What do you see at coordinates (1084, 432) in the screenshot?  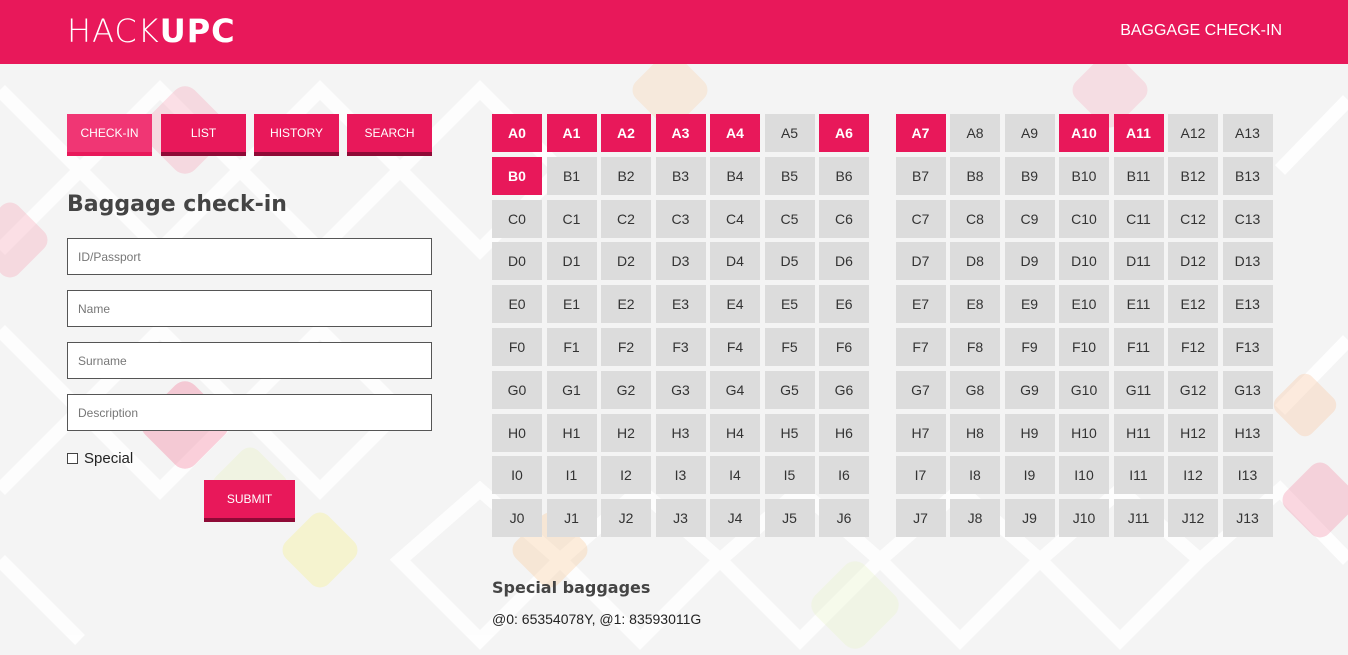 I see `slot-h10: H10` at bounding box center [1084, 432].